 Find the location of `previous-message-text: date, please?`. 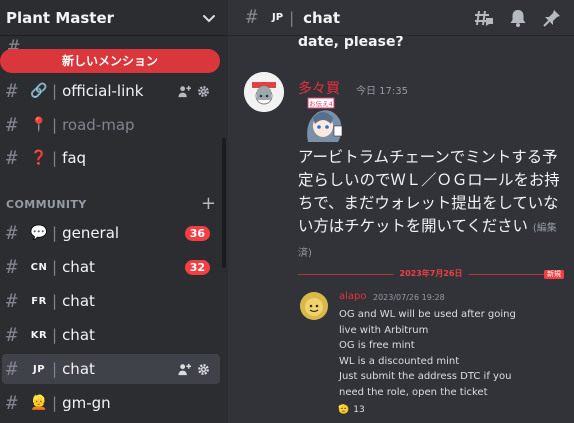

previous-message-text: date, please? is located at coordinates (351, 42).